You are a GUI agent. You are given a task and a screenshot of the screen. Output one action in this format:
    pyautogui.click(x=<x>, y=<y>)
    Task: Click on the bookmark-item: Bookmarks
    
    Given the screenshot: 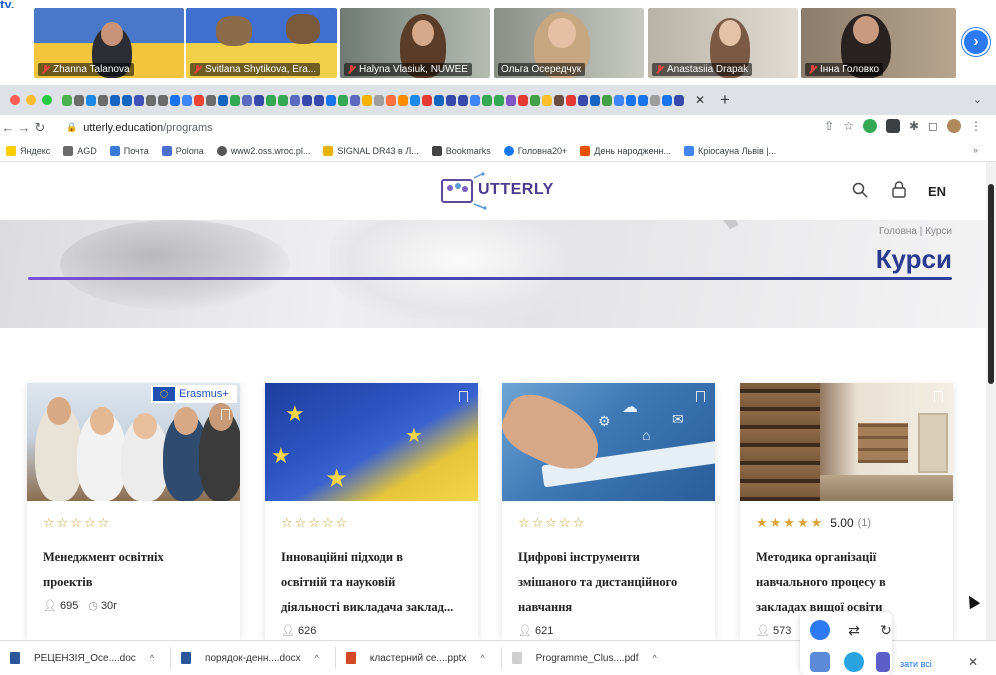 What is the action you would take?
    pyautogui.click(x=461, y=150)
    